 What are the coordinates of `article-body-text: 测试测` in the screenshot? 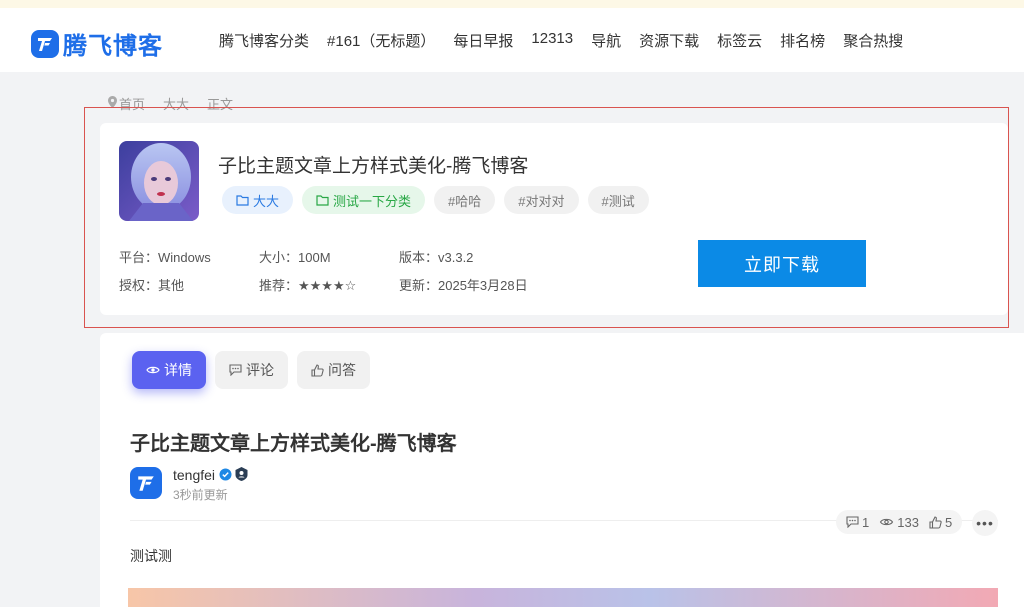 It's located at (151, 556).